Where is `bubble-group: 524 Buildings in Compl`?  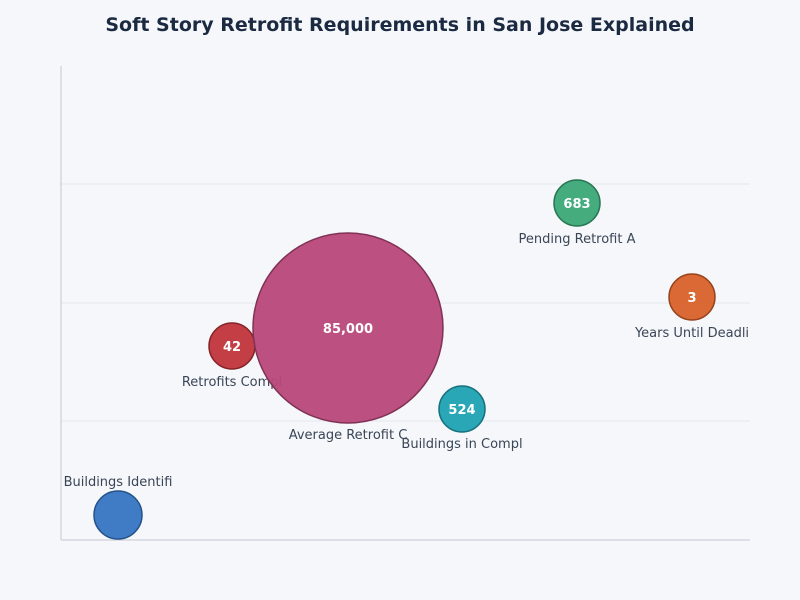
bubble-group: 524 Buildings in Compl is located at coordinates (462, 418).